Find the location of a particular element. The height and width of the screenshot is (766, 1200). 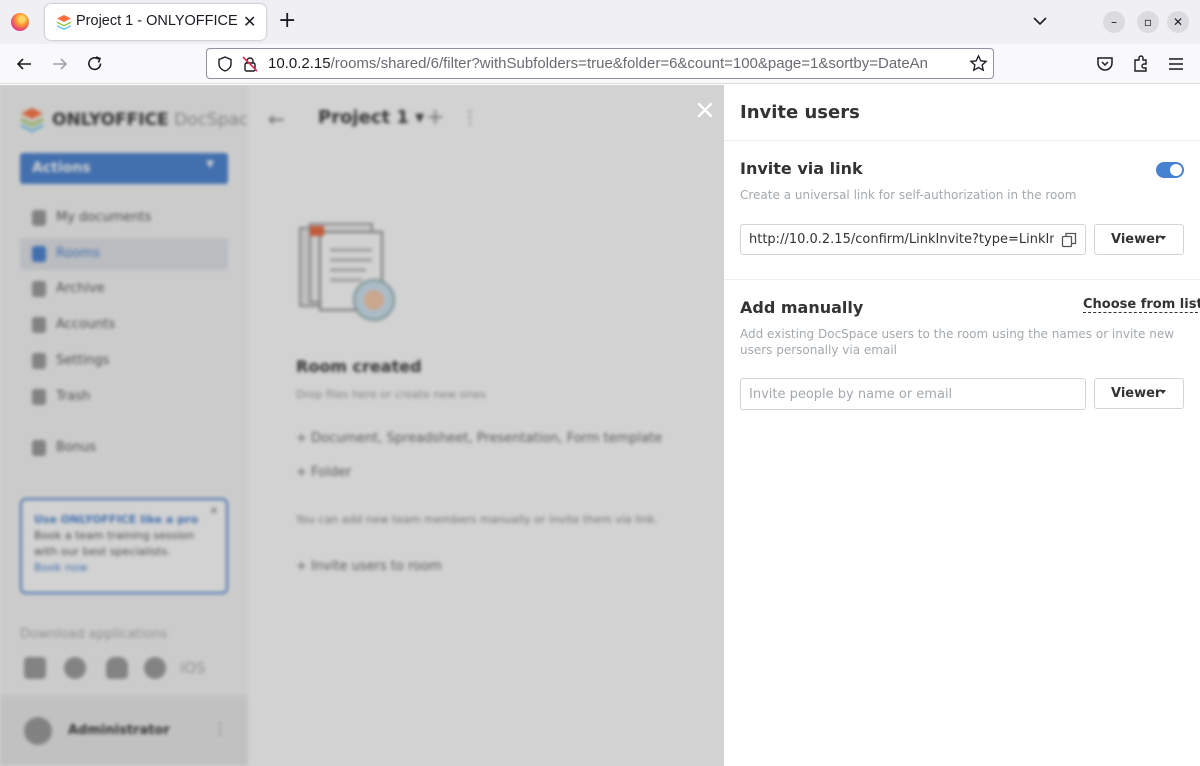

close-panel-icon is located at coordinates (705, 110).